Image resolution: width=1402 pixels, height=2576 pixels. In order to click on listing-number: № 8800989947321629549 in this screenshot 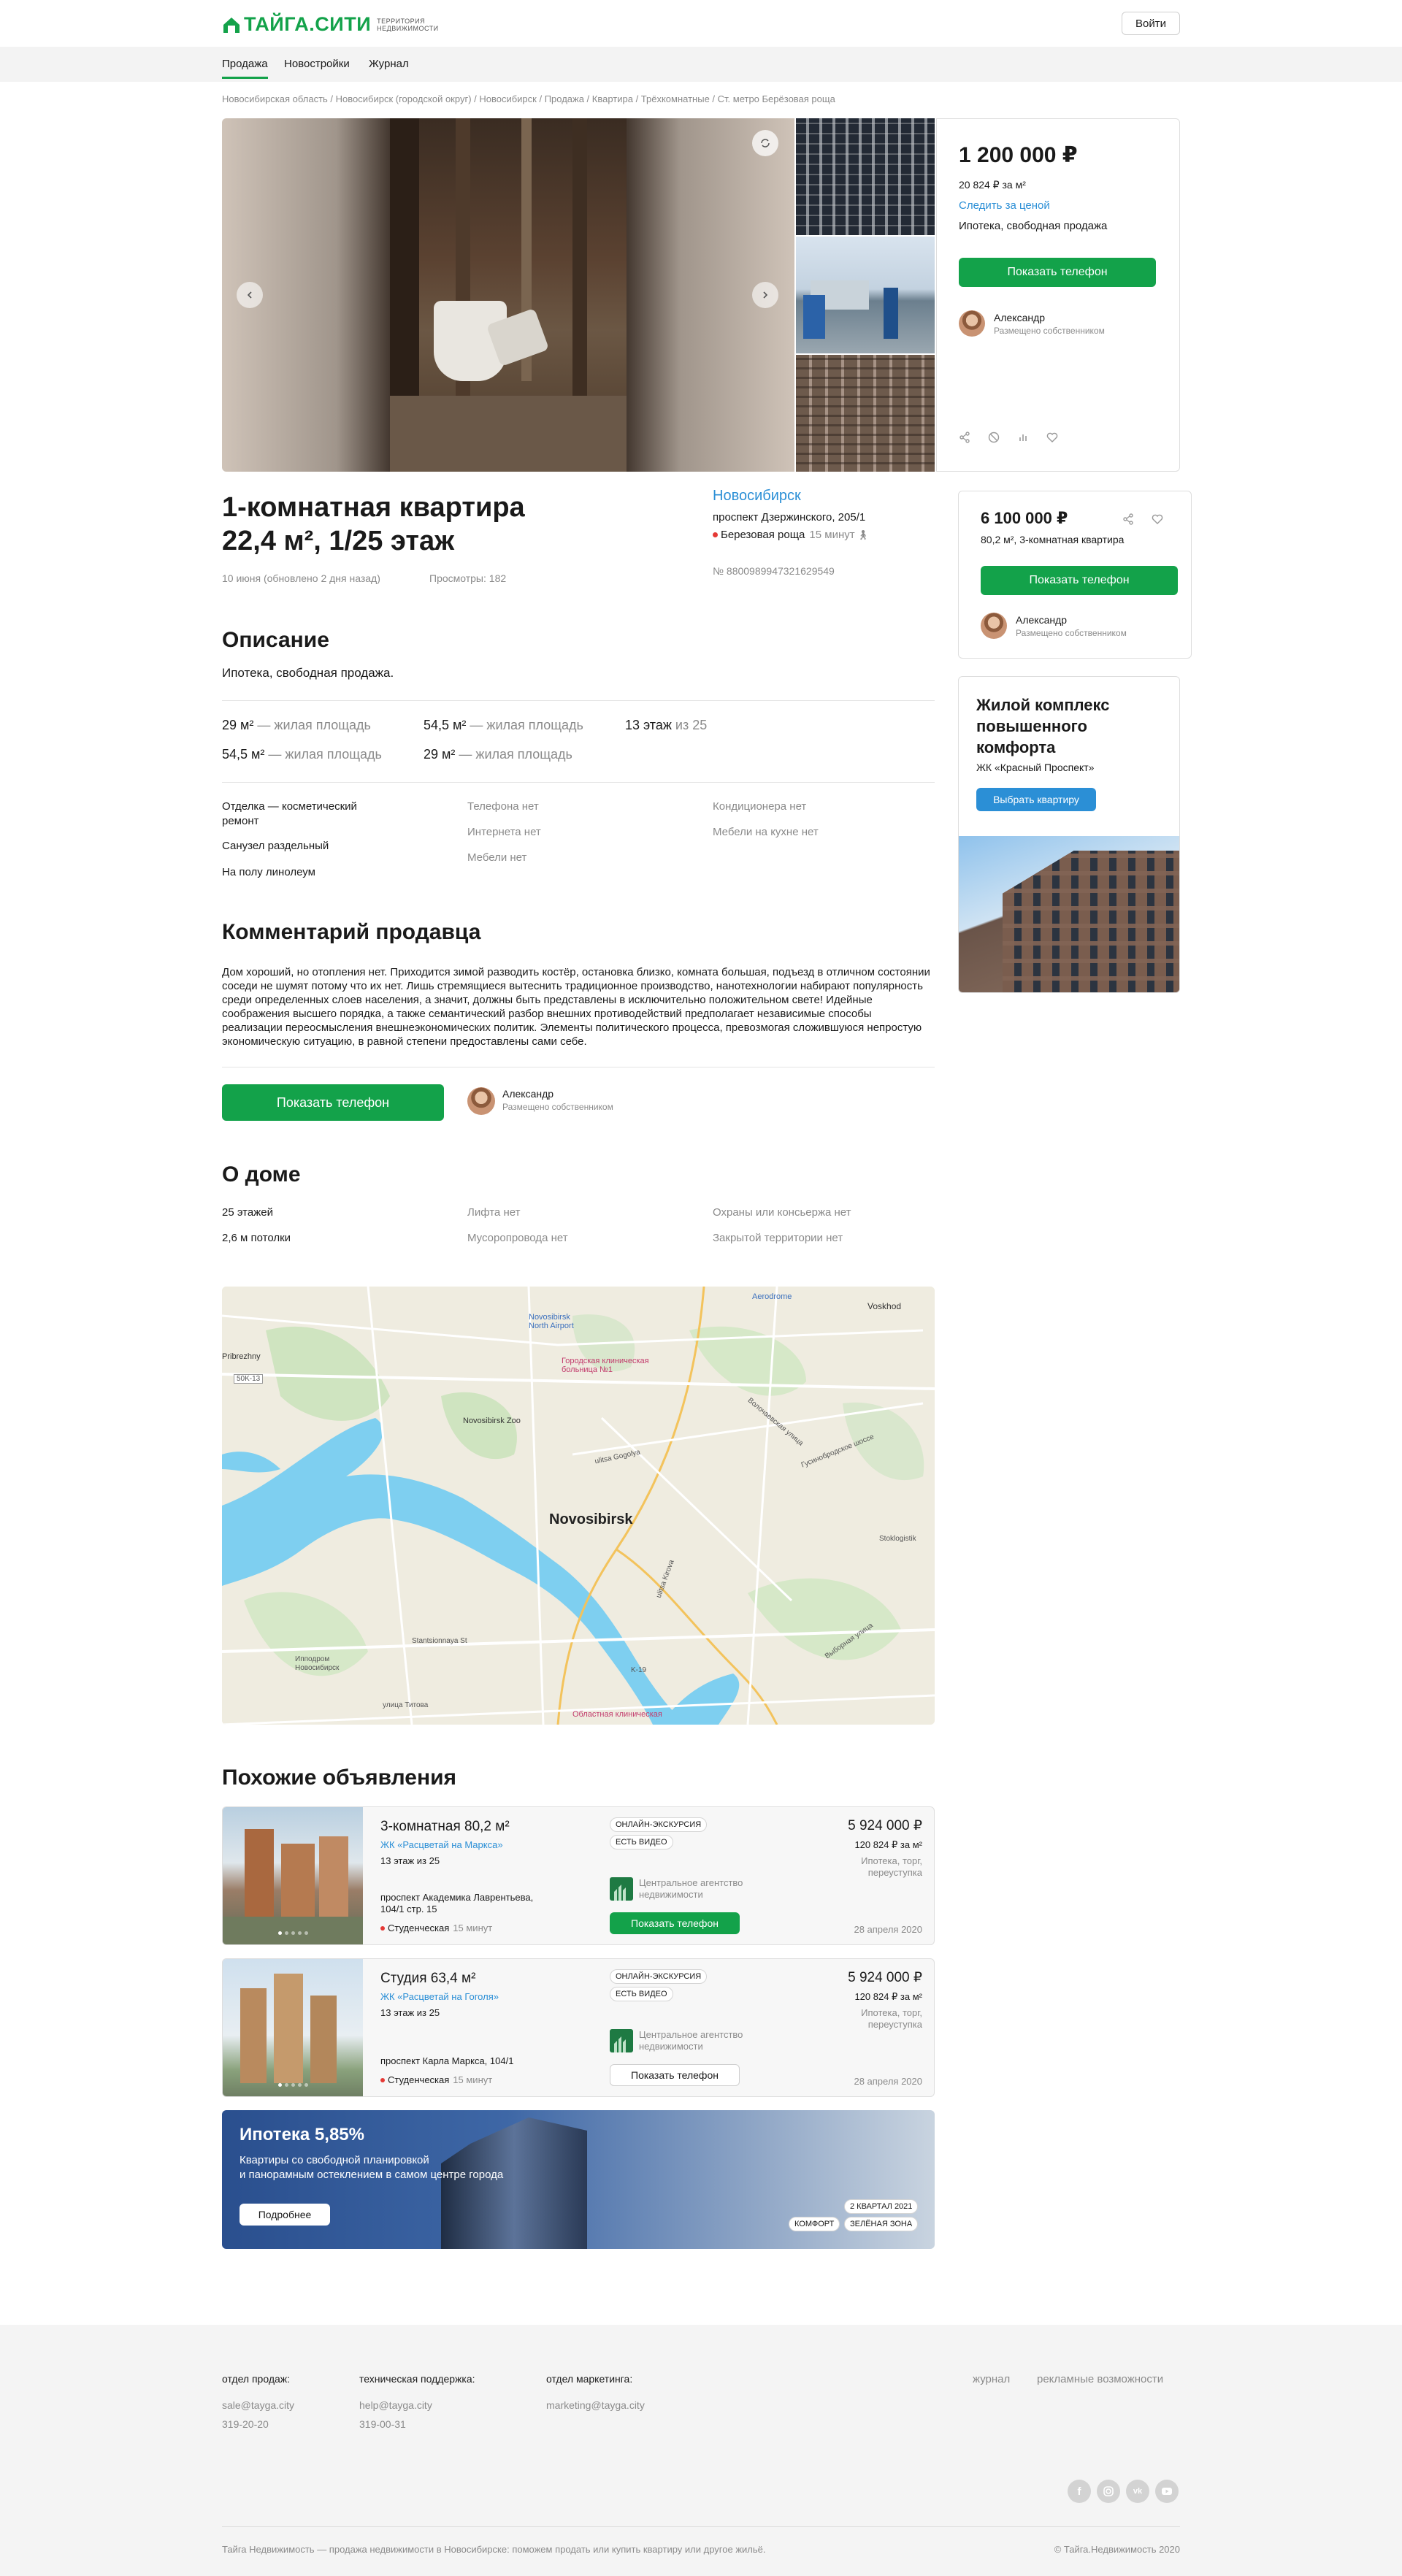, I will do `click(774, 571)`.